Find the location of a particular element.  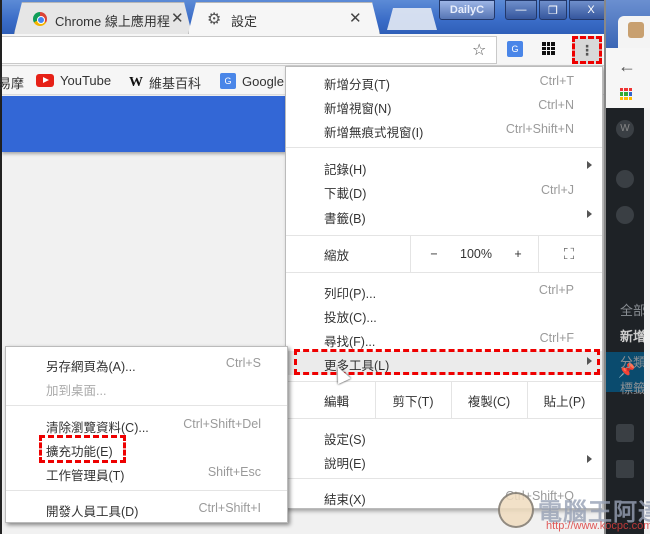

new-tab-button is located at coordinates (412, 19).